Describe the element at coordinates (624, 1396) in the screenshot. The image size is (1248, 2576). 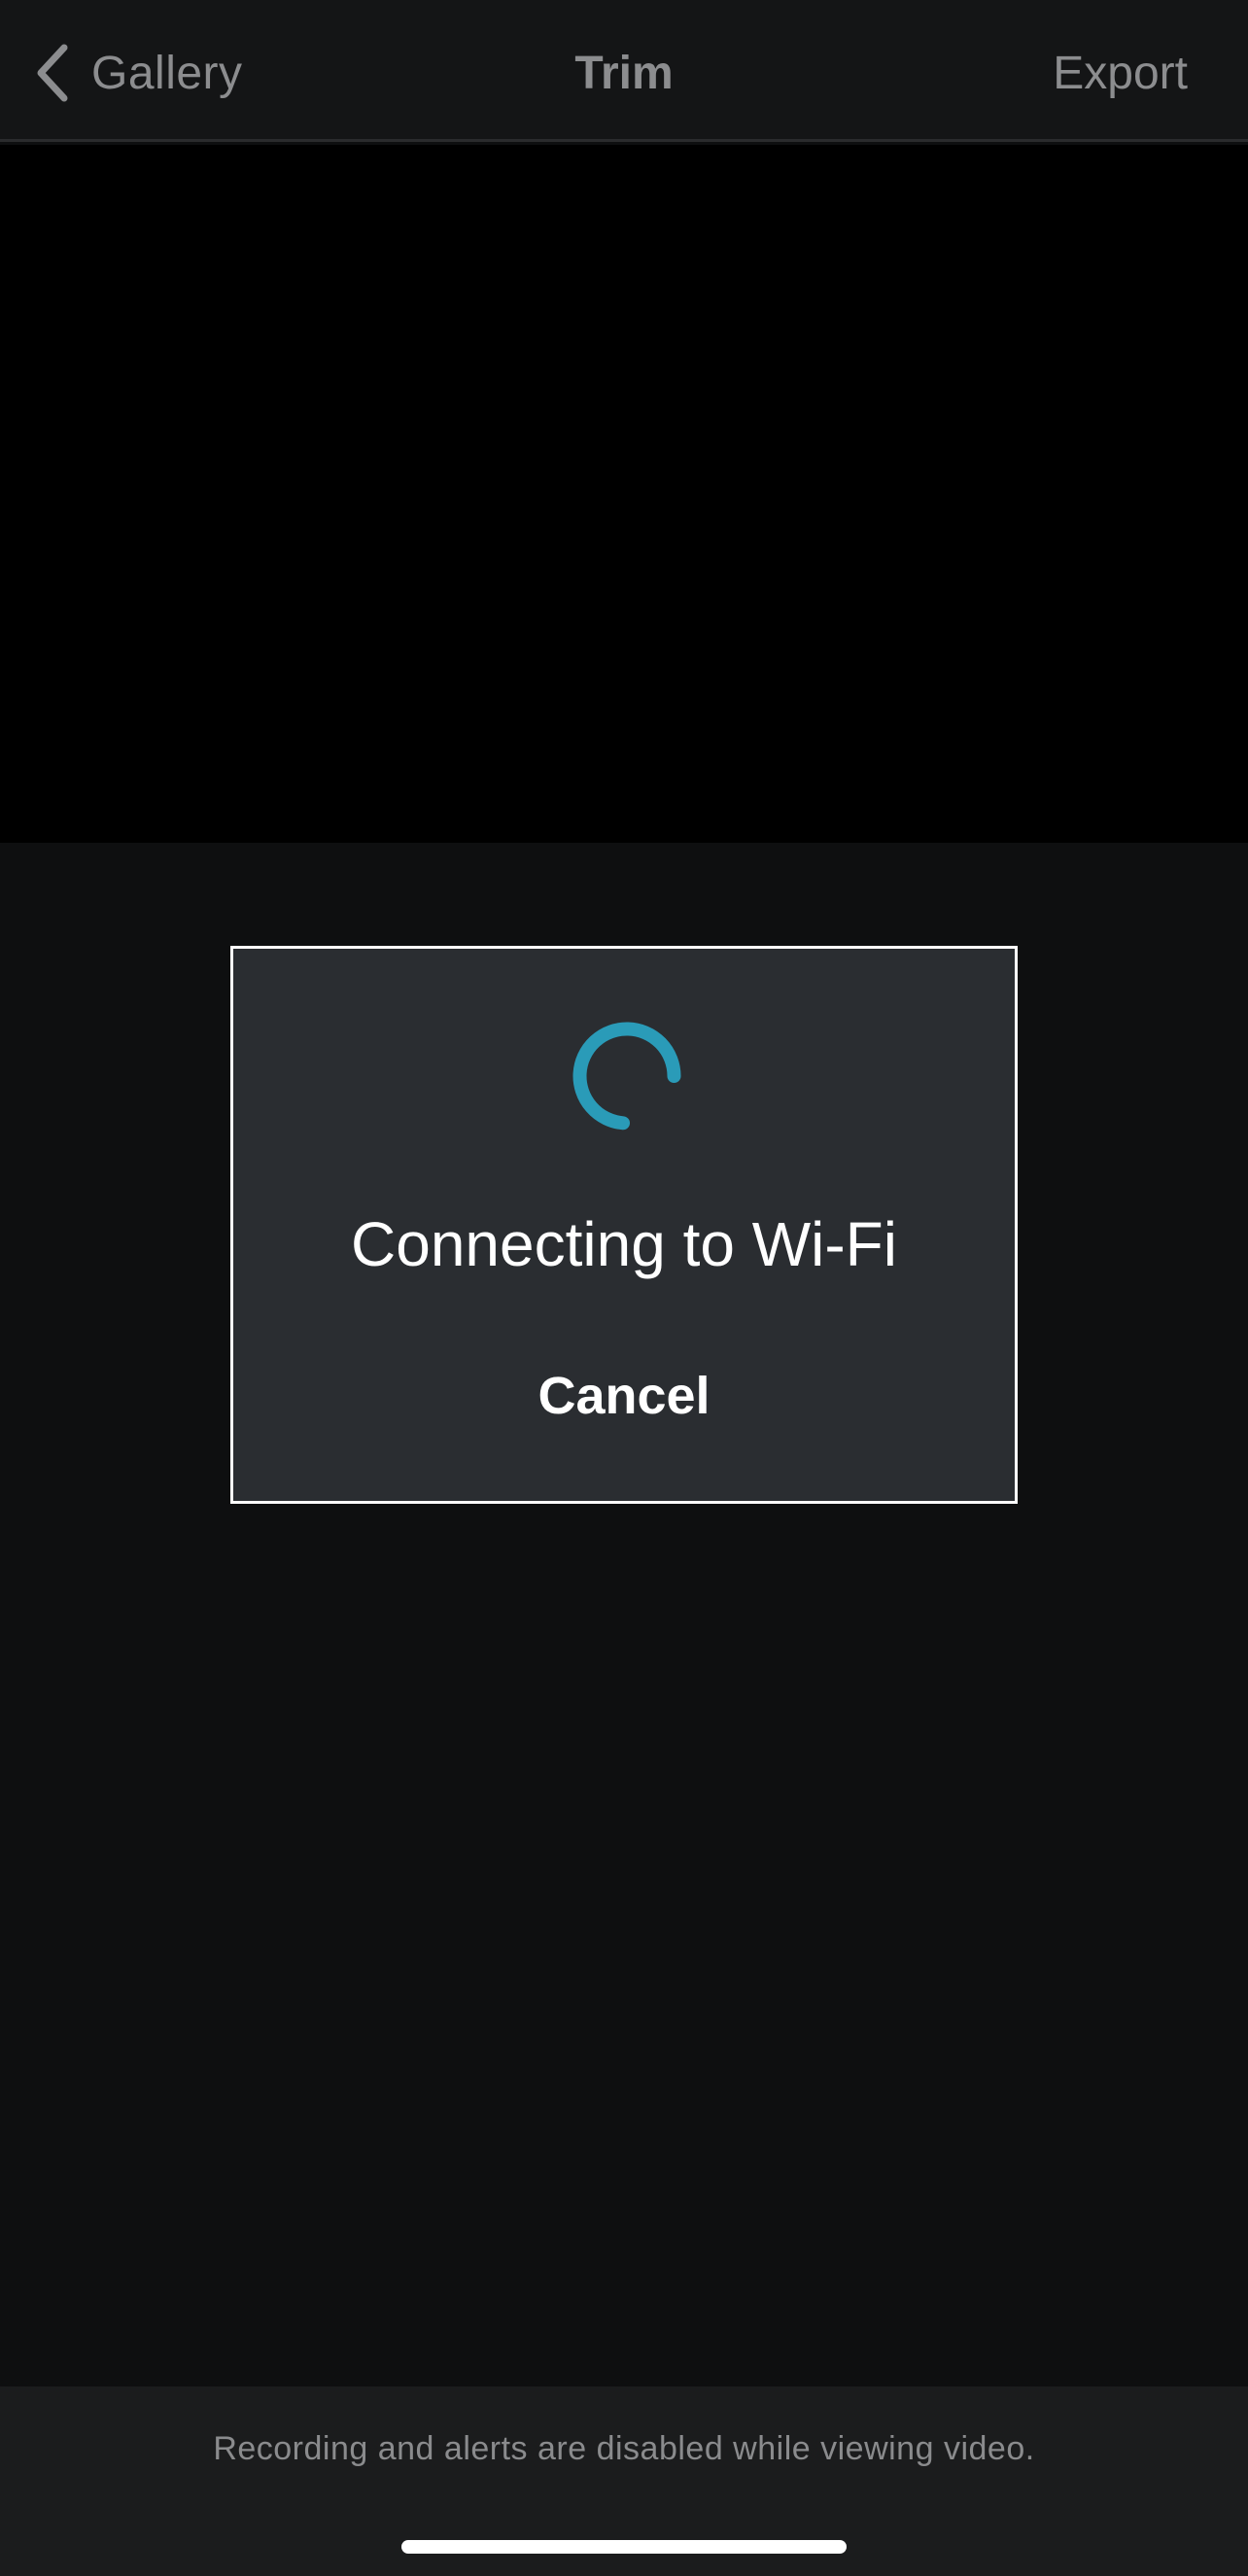
I see `cancel-button: Cancel` at that location.